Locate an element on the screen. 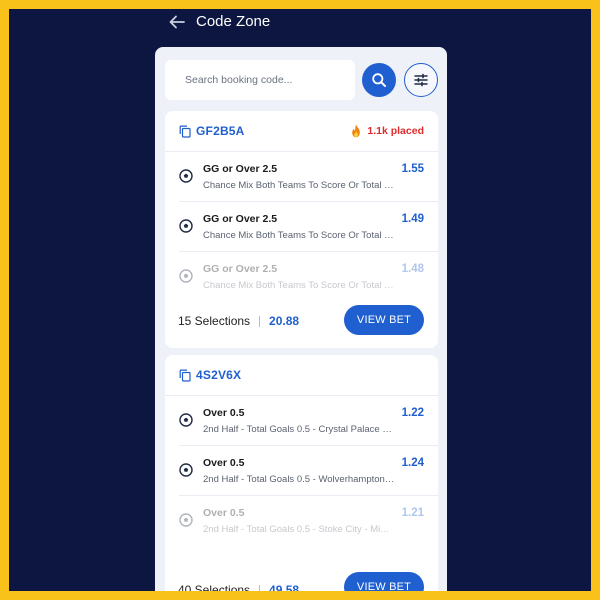  selection-odds: 1.48 is located at coordinates (412, 269).